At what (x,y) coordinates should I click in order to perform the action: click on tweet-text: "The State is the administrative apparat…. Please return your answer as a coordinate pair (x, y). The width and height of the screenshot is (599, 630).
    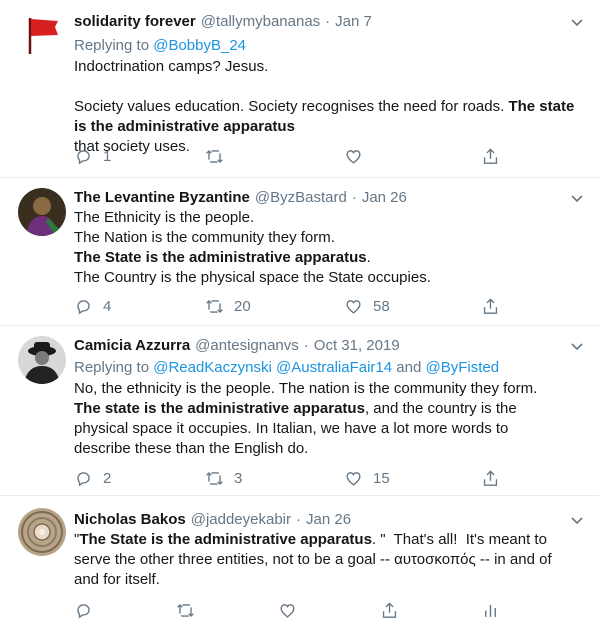
    Looking at the image, I should click on (329, 560).